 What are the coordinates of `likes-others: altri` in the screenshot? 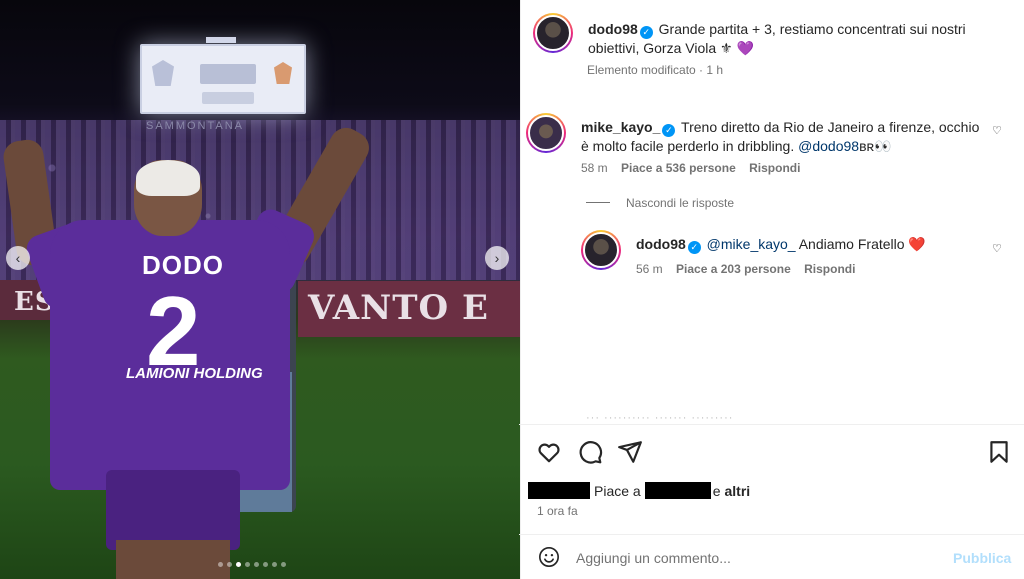 It's located at (738, 491).